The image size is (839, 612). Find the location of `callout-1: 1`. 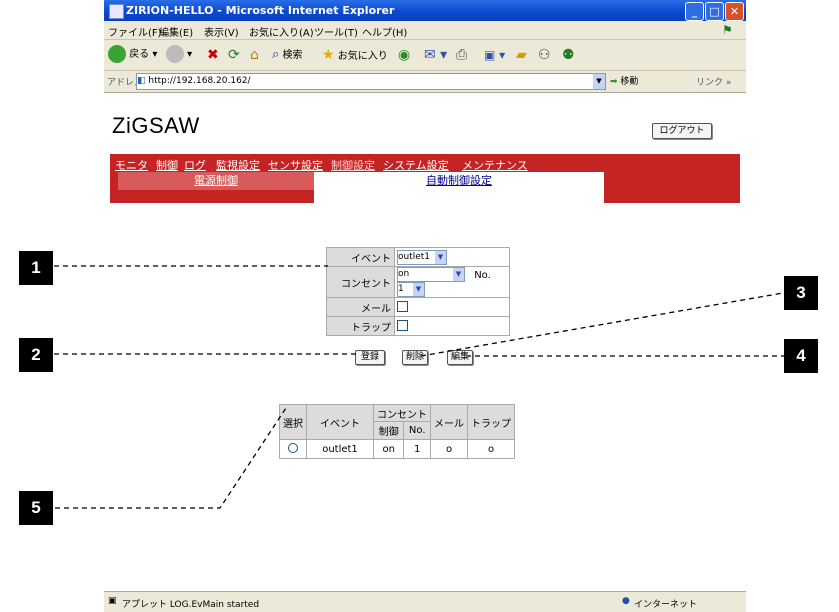

callout-1: 1 is located at coordinates (36, 268).